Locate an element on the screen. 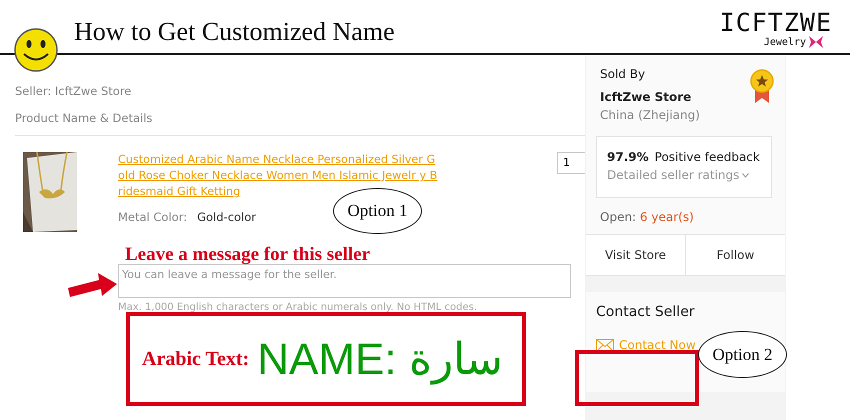 This screenshot has width=850, height=420. chevron-icon is located at coordinates (746, 175).